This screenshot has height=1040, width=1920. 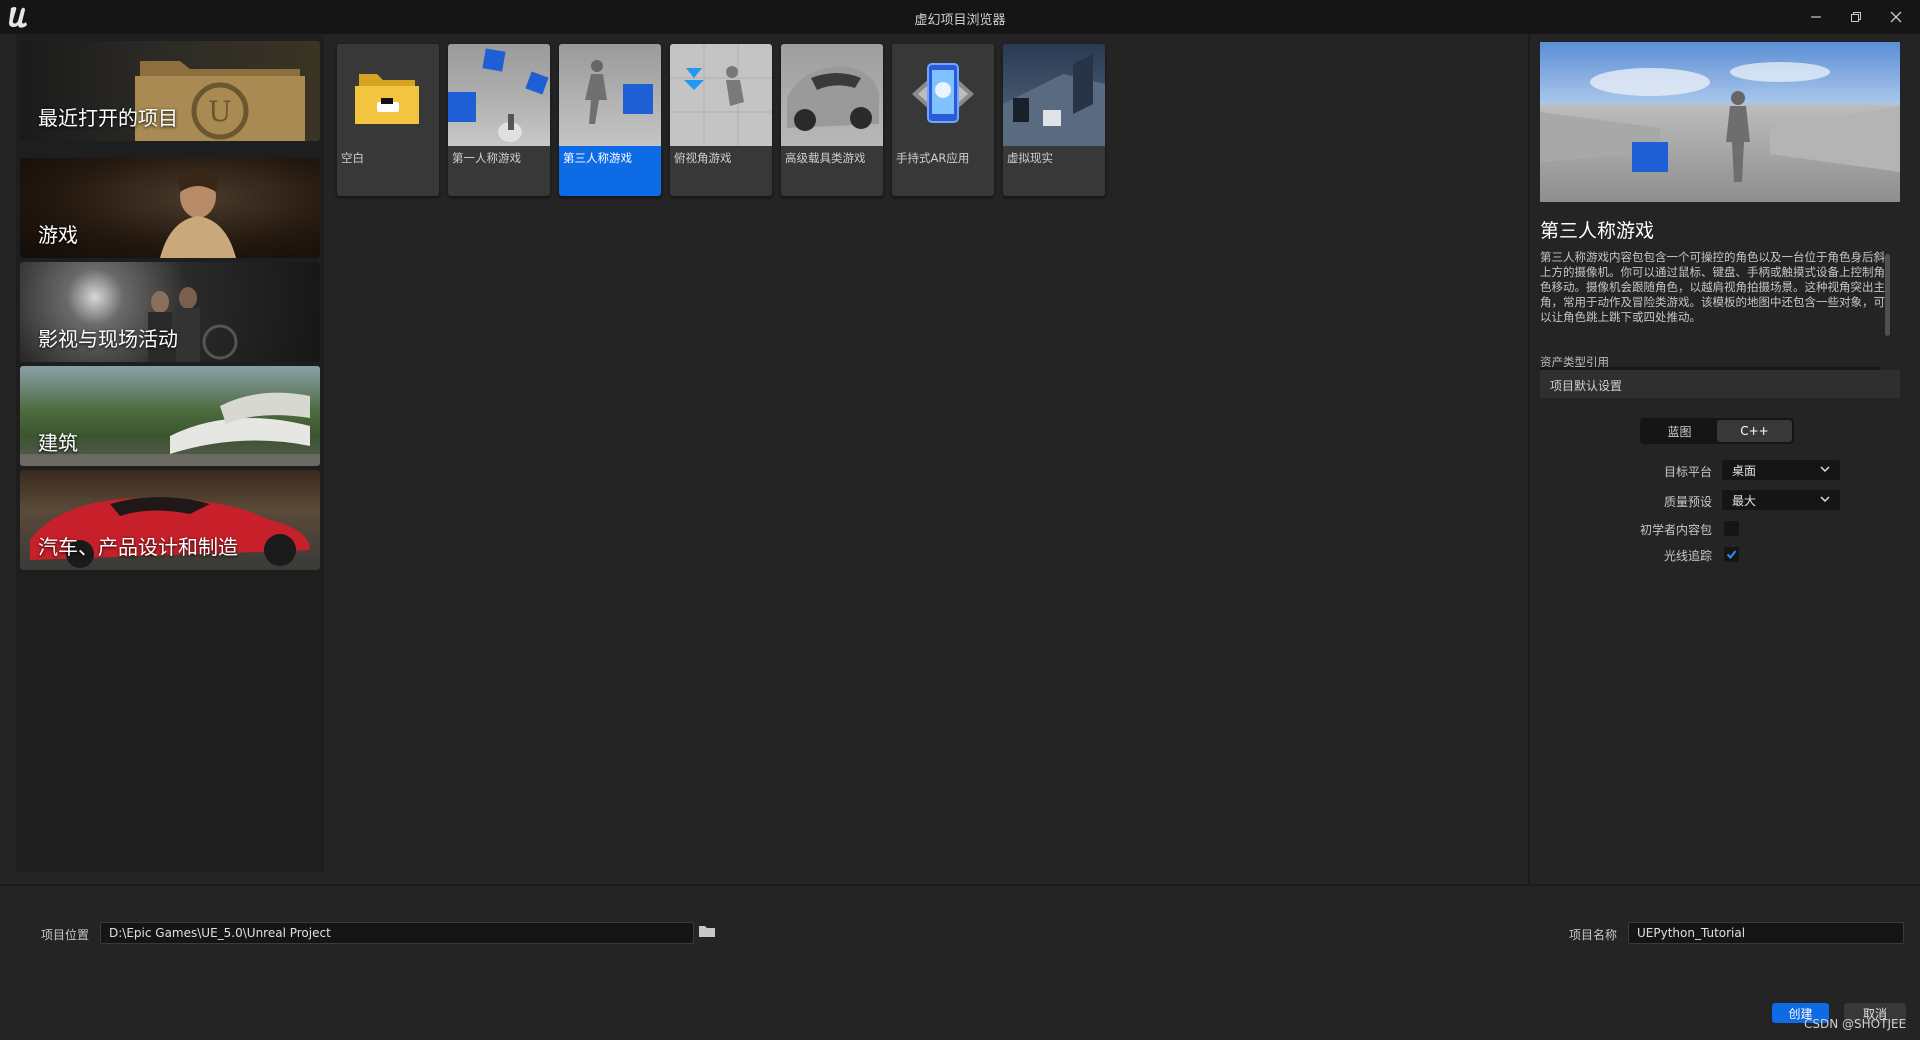 I want to click on category-label: 汽车、产品设计和制造, so click(x=138, y=547).